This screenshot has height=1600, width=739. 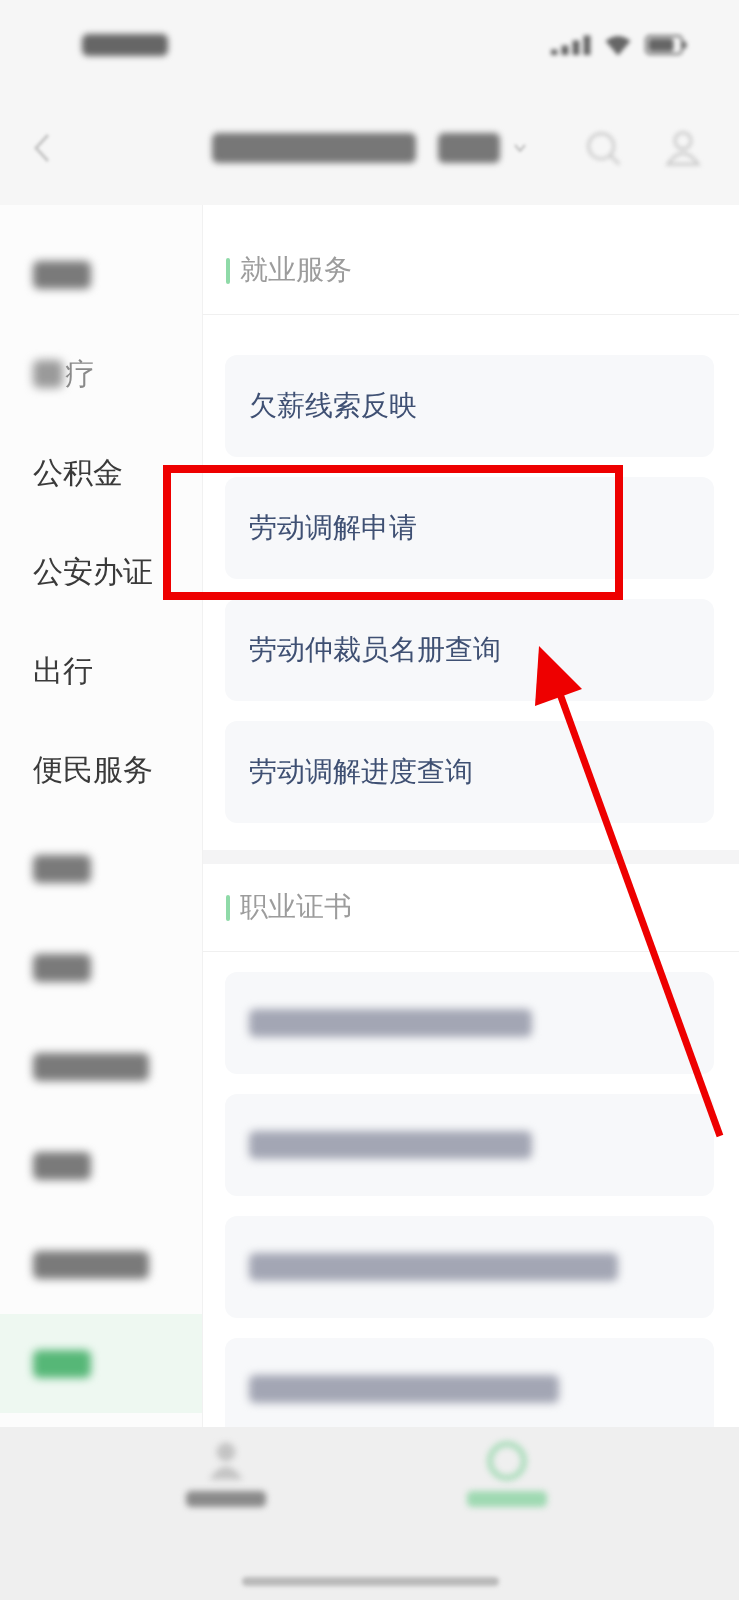 What do you see at coordinates (296, 270) in the screenshot?
I see `section-title: 就业服务` at bounding box center [296, 270].